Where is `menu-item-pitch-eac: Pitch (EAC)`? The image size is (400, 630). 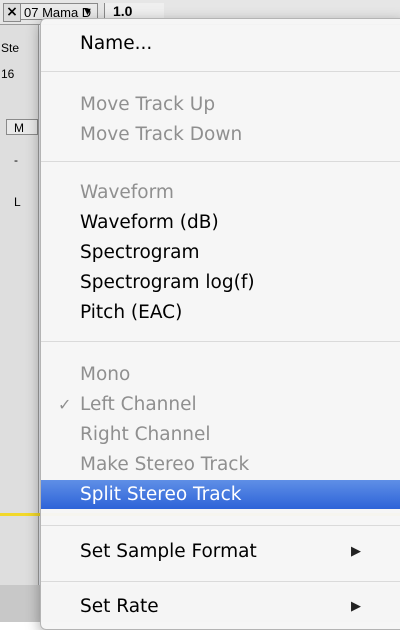
menu-item-pitch-eac: Pitch (EAC) is located at coordinates (220, 312).